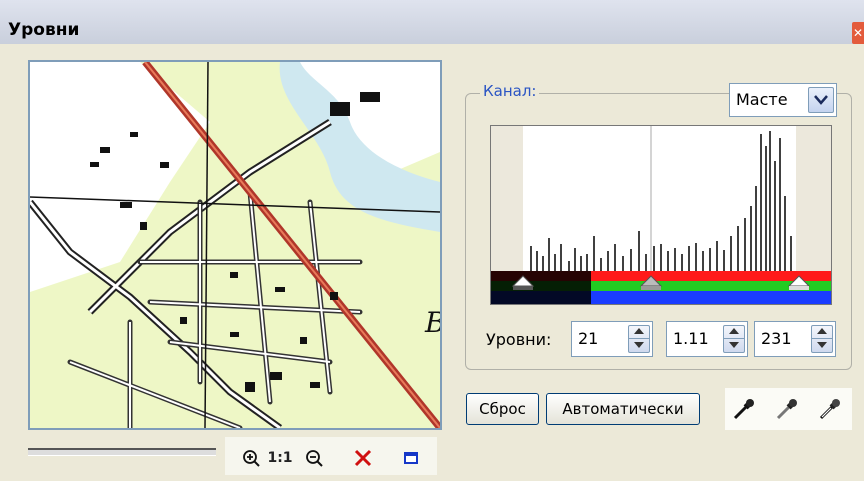  I want to click on one-to-one-button: 1:1, so click(279, 458).